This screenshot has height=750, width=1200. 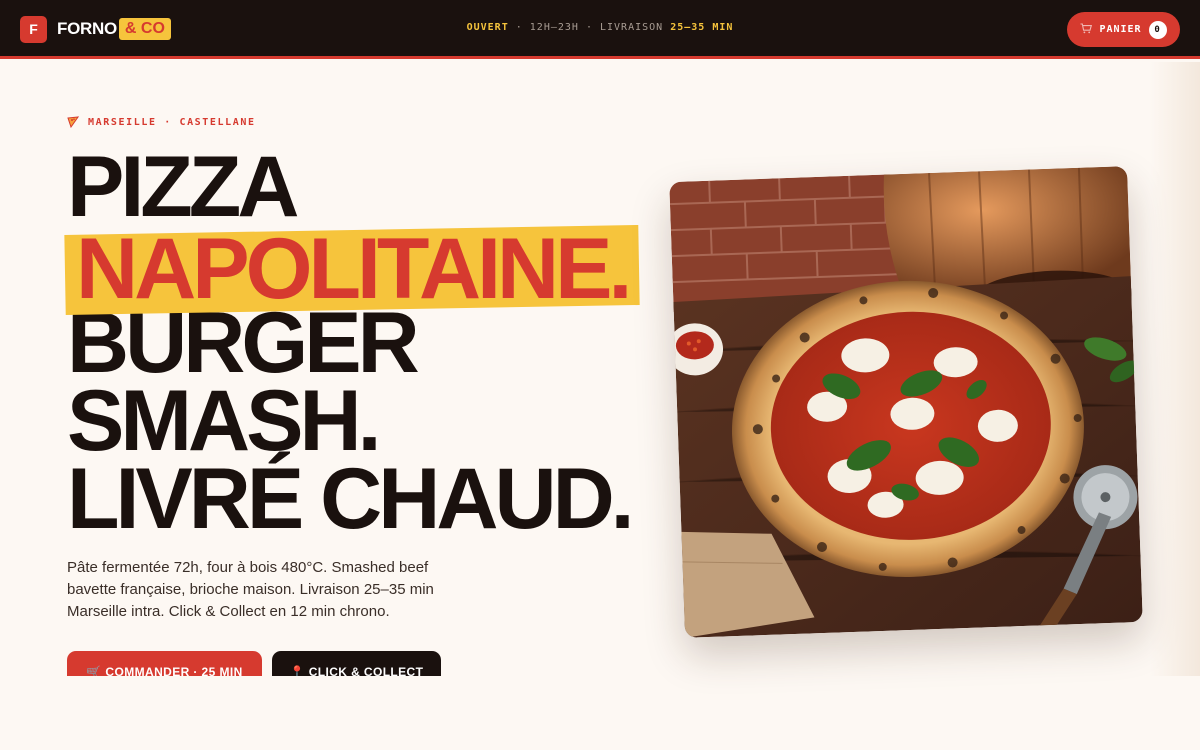 What do you see at coordinates (589, 27) in the screenshot?
I see `status-hours: · 12H–23H · LIVRAISON` at bounding box center [589, 27].